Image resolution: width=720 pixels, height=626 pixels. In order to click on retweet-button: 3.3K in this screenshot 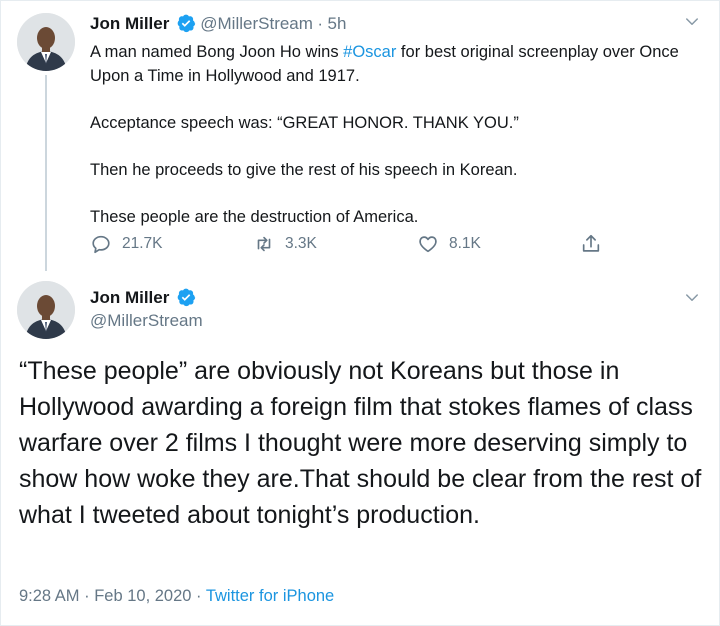, I will do `click(285, 244)`.